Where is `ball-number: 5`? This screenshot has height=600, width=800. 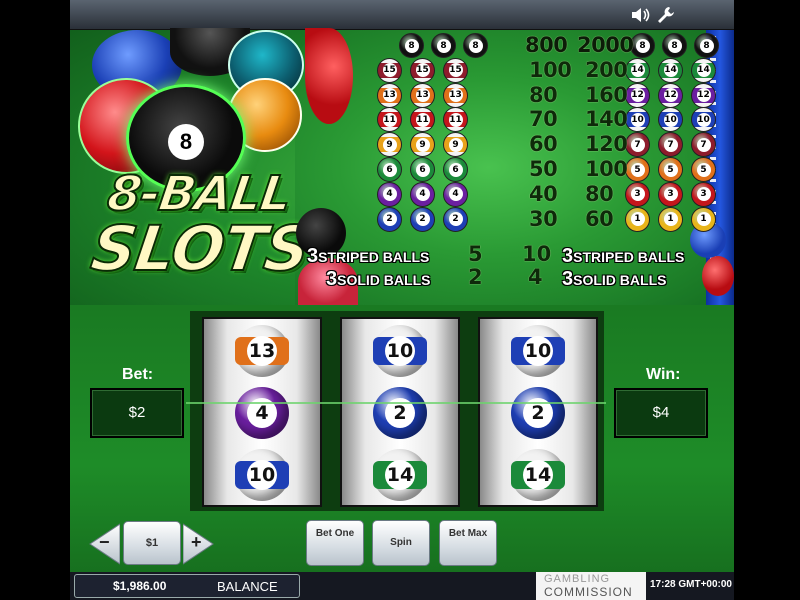
ball-number: 5 is located at coordinates (670, 169).